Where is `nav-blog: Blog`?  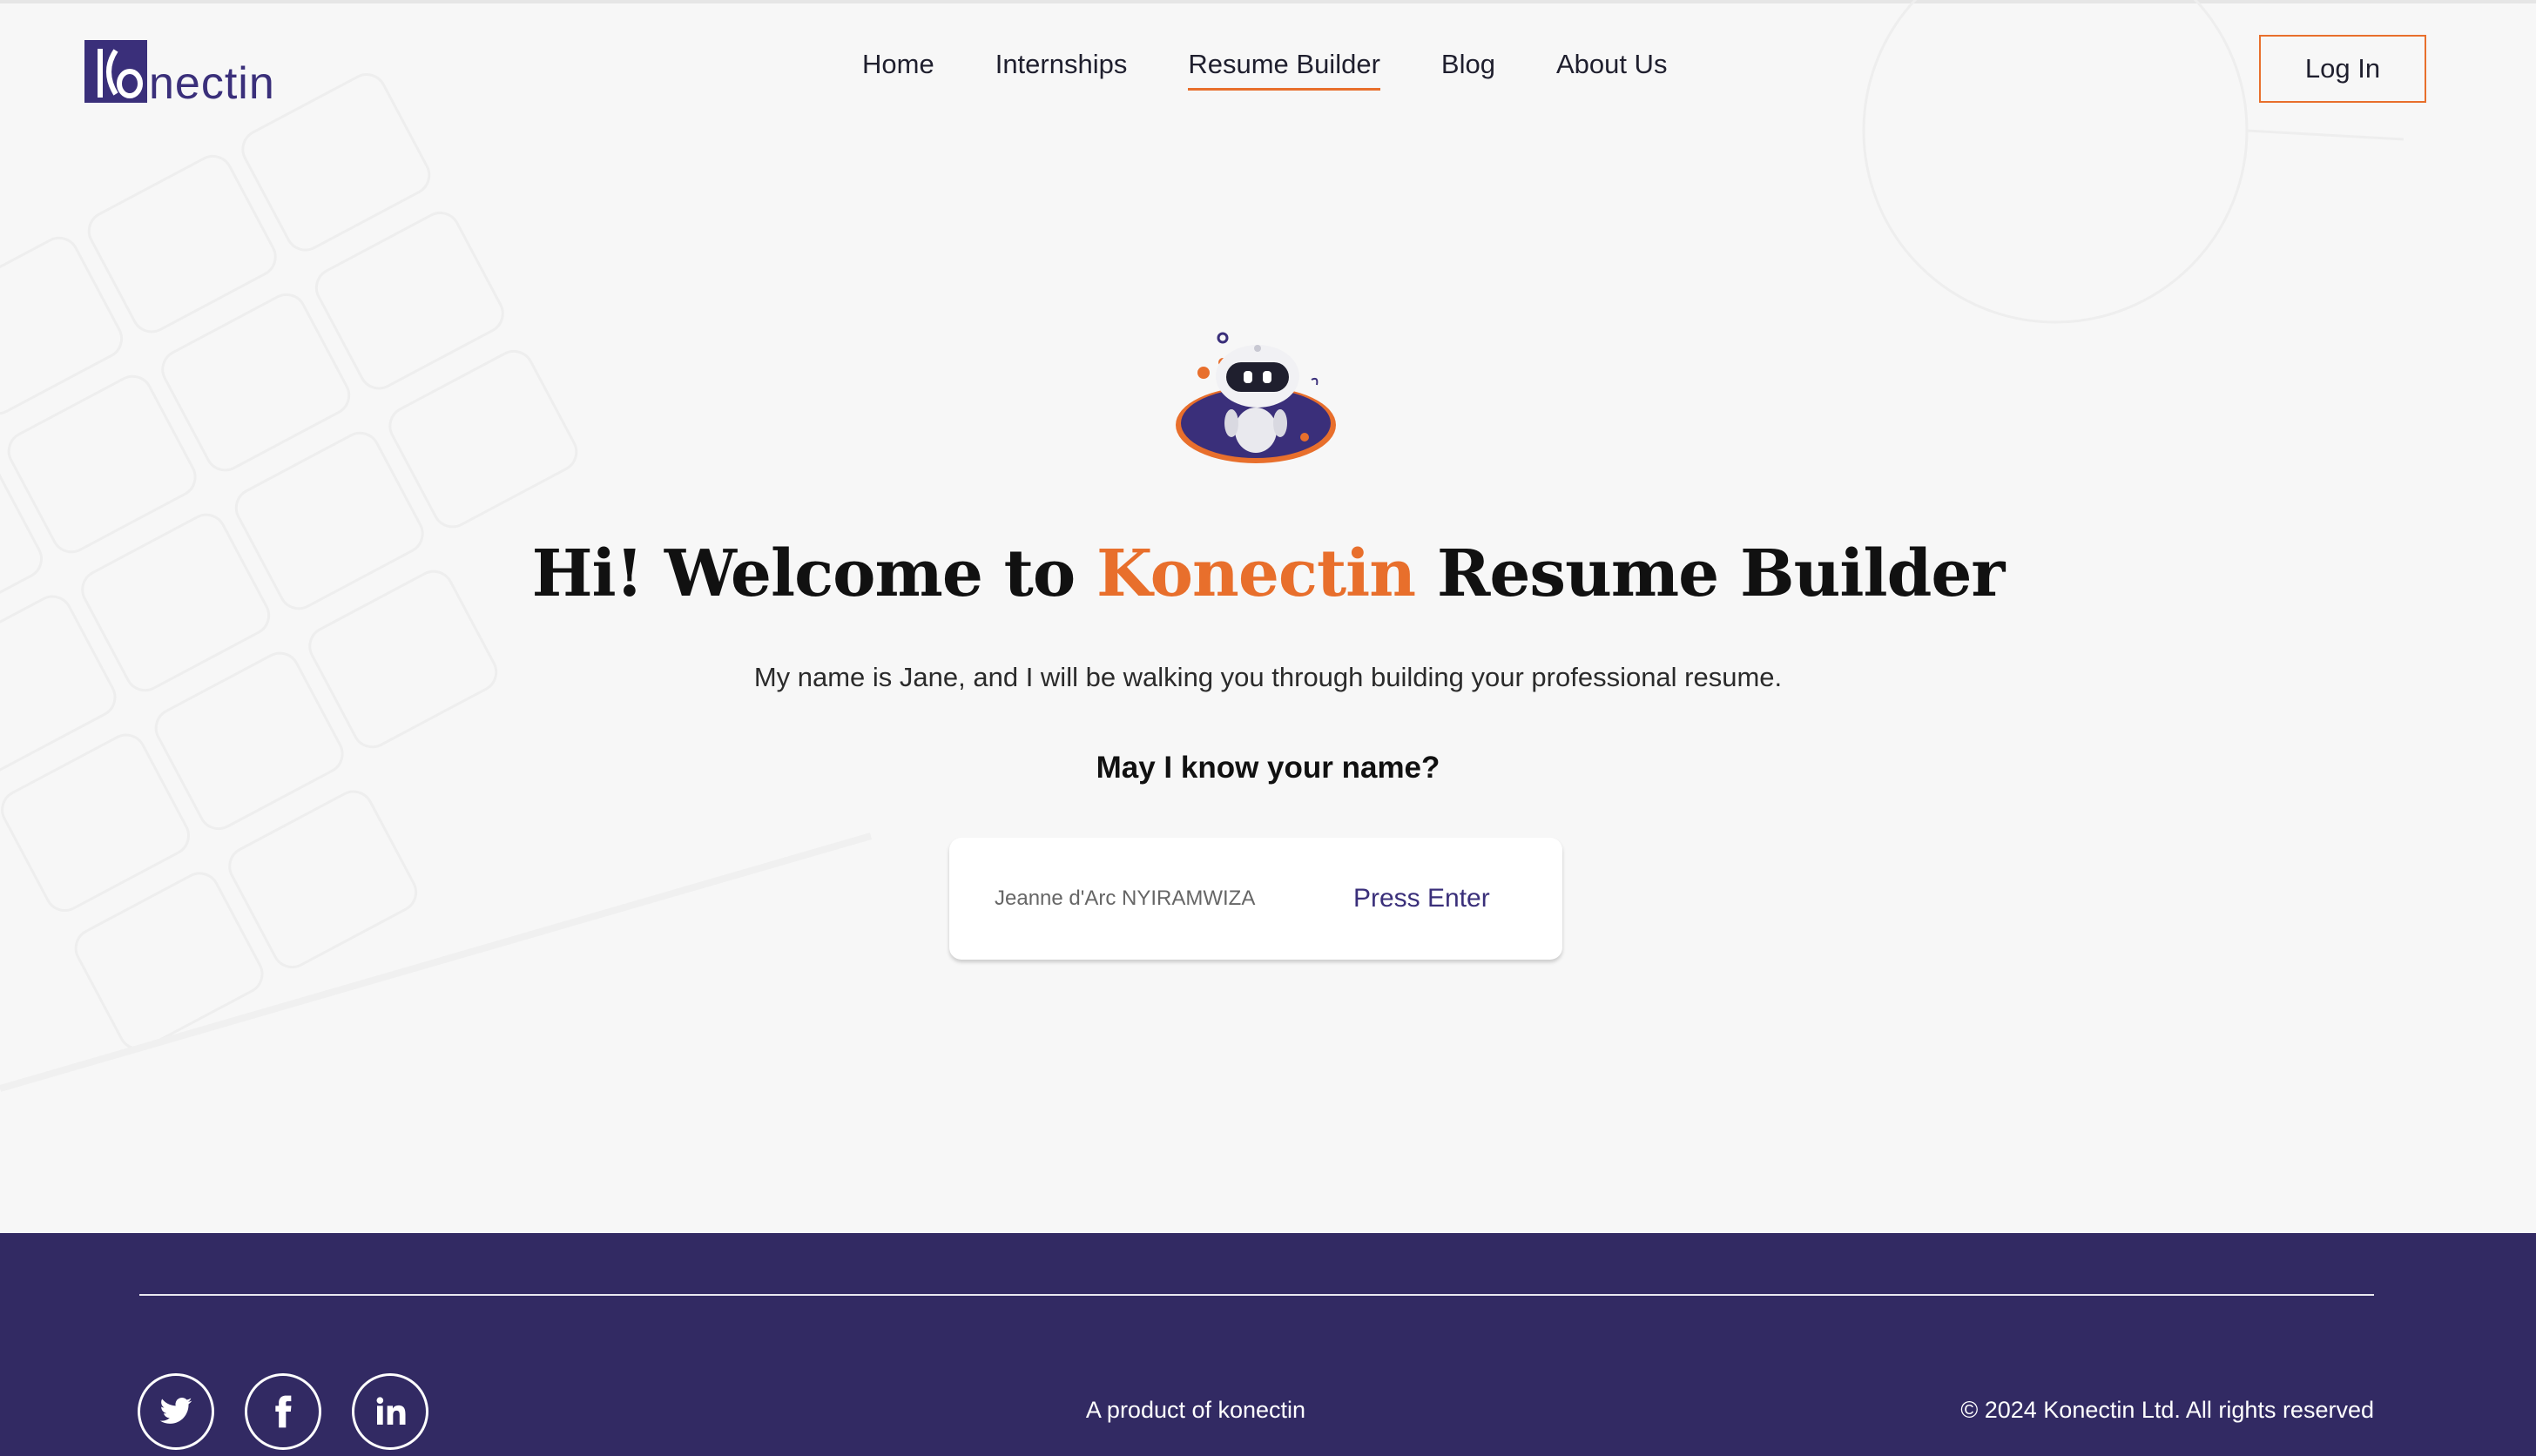
nav-blog: Blog is located at coordinates (1468, 70).